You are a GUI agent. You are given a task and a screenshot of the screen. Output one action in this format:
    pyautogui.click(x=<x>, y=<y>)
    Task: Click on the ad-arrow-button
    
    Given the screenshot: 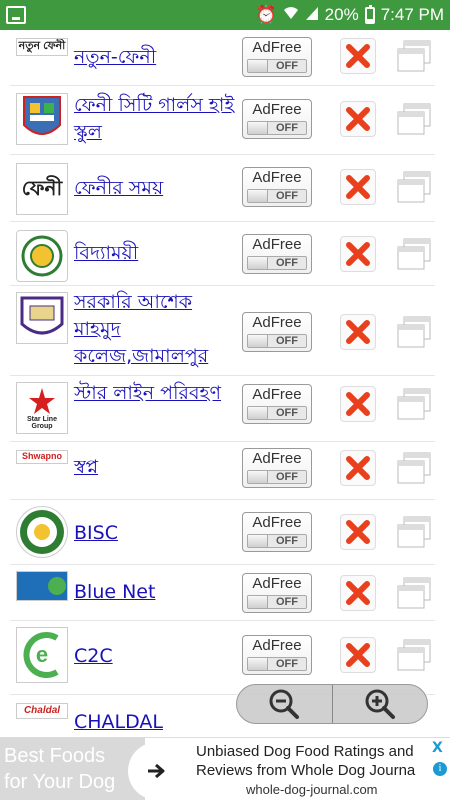 What is the action you would take?
    pyautogui.click(x=157, y=771)
    